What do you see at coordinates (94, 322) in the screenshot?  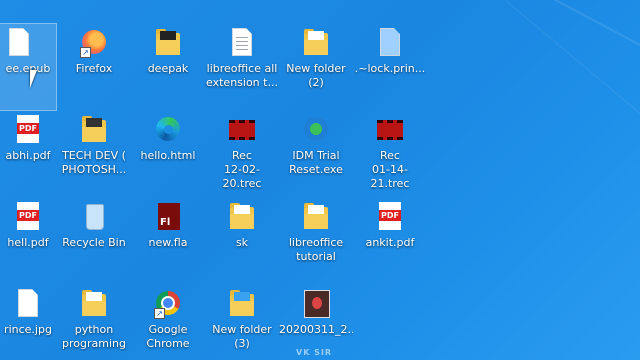 I see `desktop-icon-python-programing: python programing` at bounding box center [94, 322].